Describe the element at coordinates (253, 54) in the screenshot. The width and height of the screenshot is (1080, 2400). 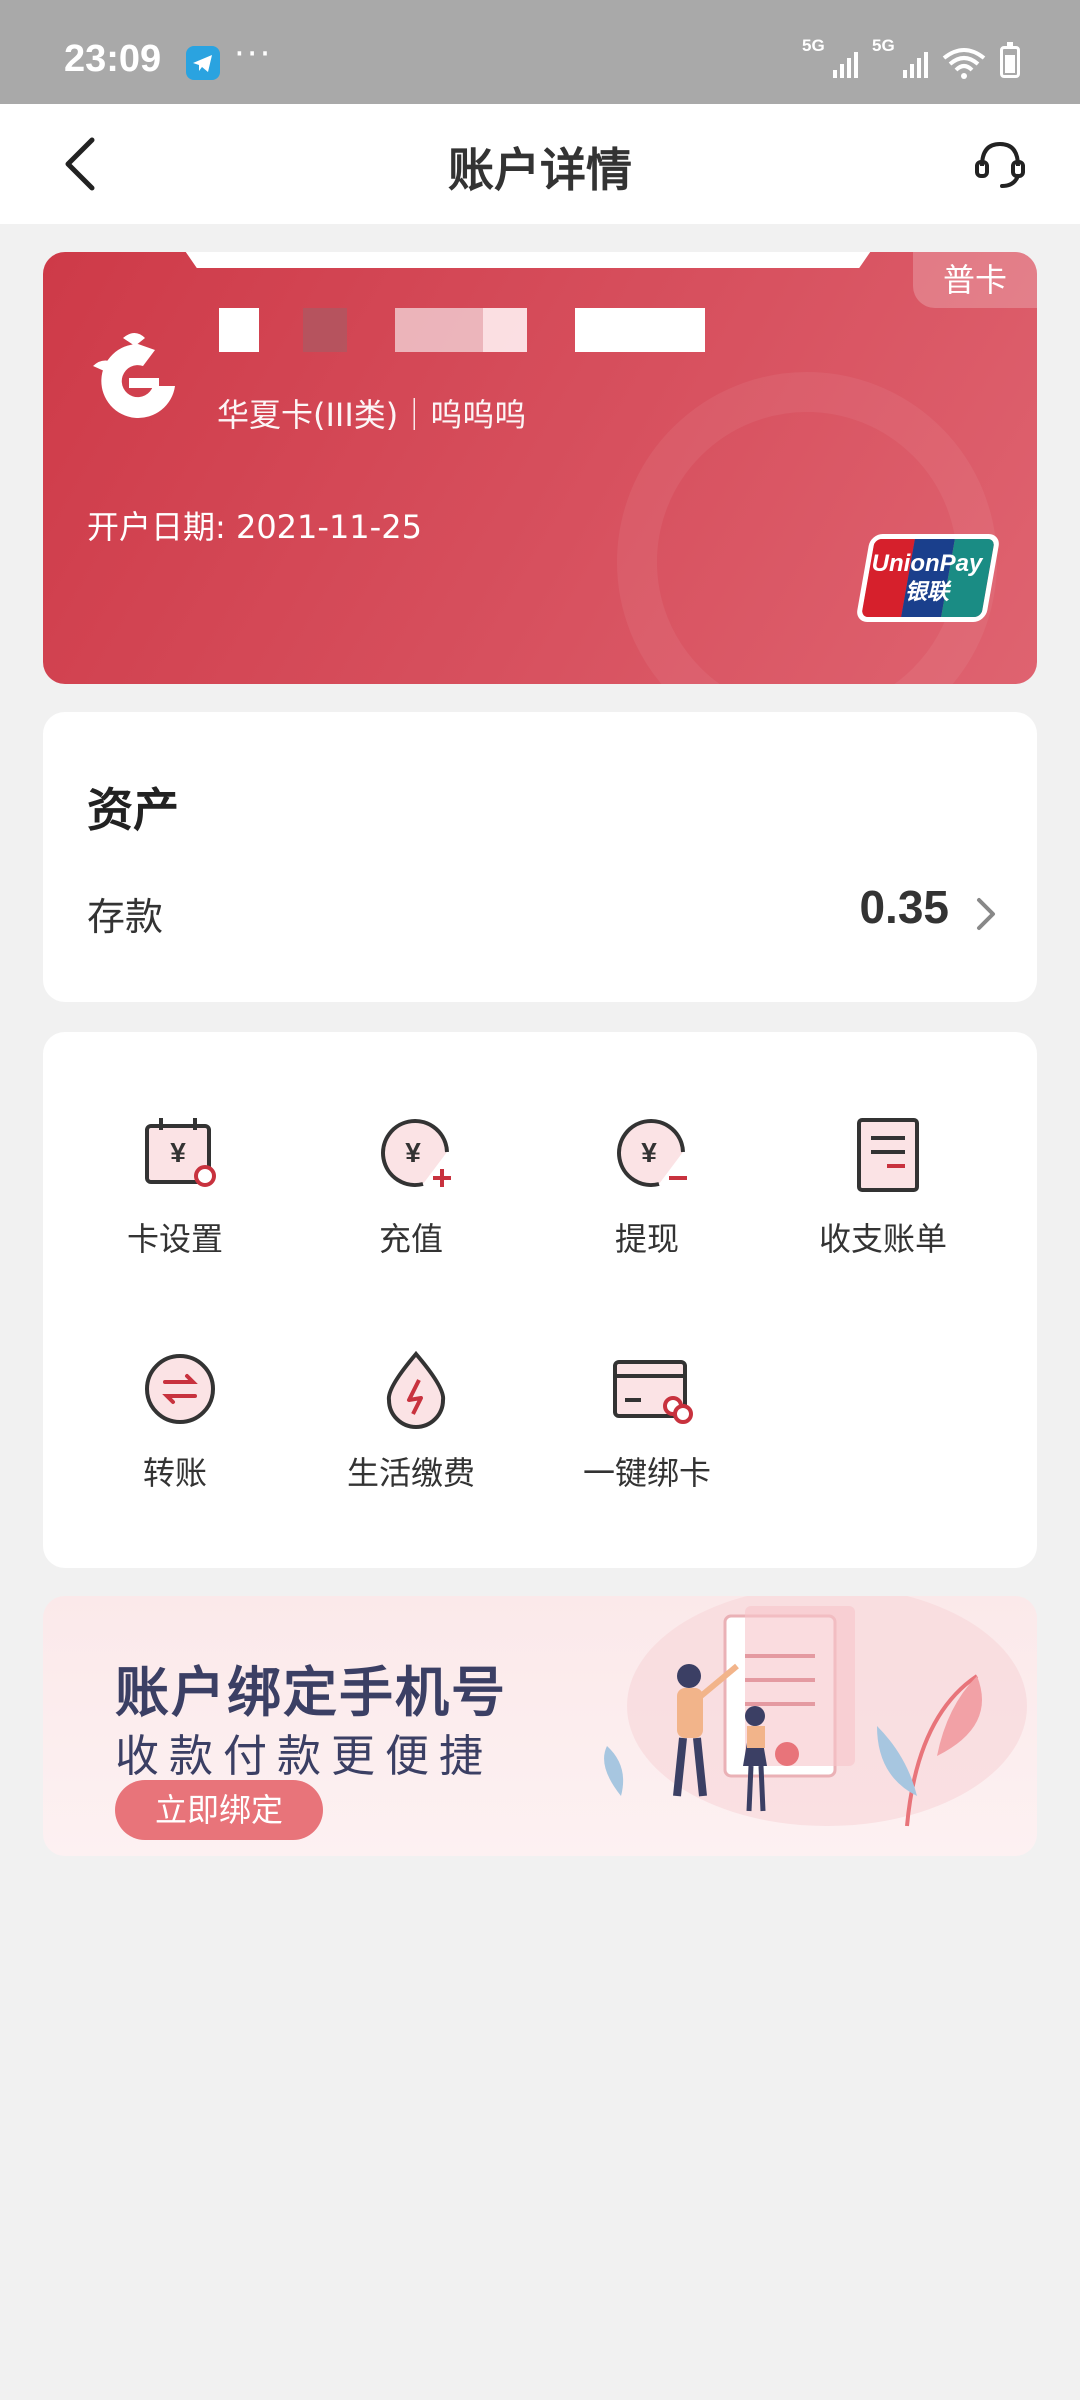
I see `more-notifications-icon: ···` at that location.